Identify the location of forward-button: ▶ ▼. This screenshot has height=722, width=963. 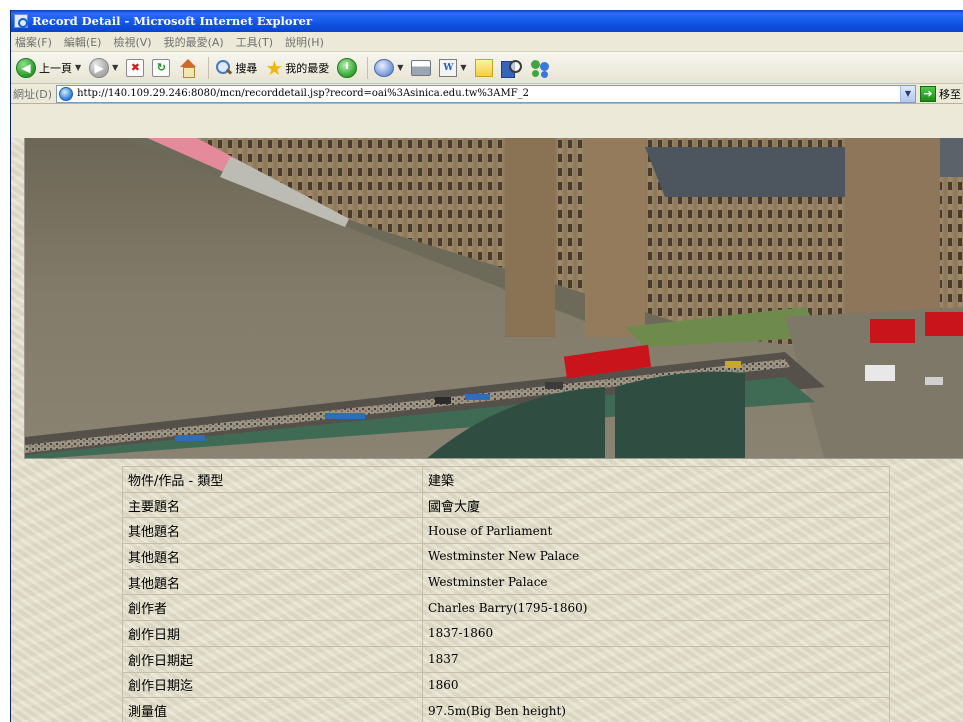
(103, 68).